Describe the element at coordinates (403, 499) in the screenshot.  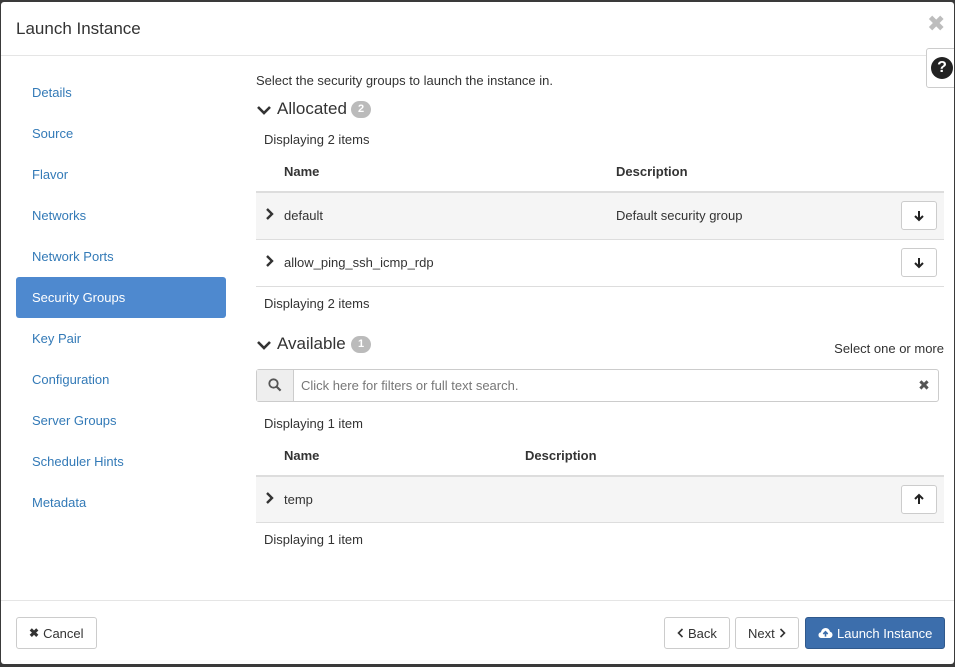
I see `row-name: temp` at that location.